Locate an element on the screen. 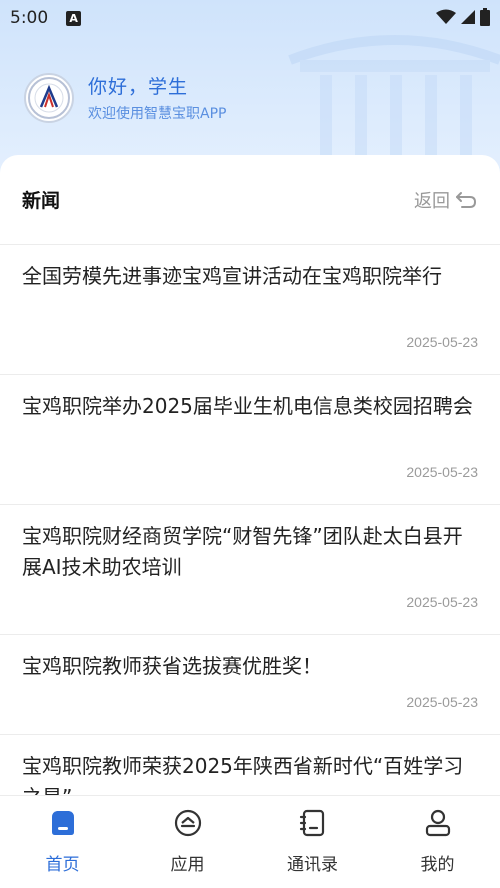  apps-icon is located at coordinates (188, 823).